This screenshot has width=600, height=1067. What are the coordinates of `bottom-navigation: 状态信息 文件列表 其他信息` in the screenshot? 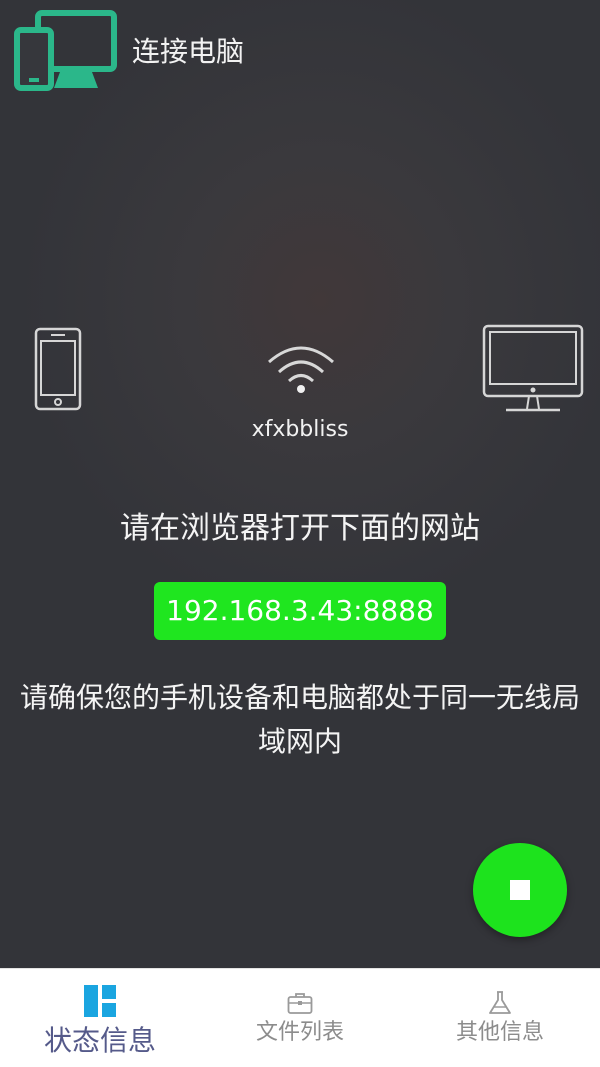 It's located at (300, 1017).